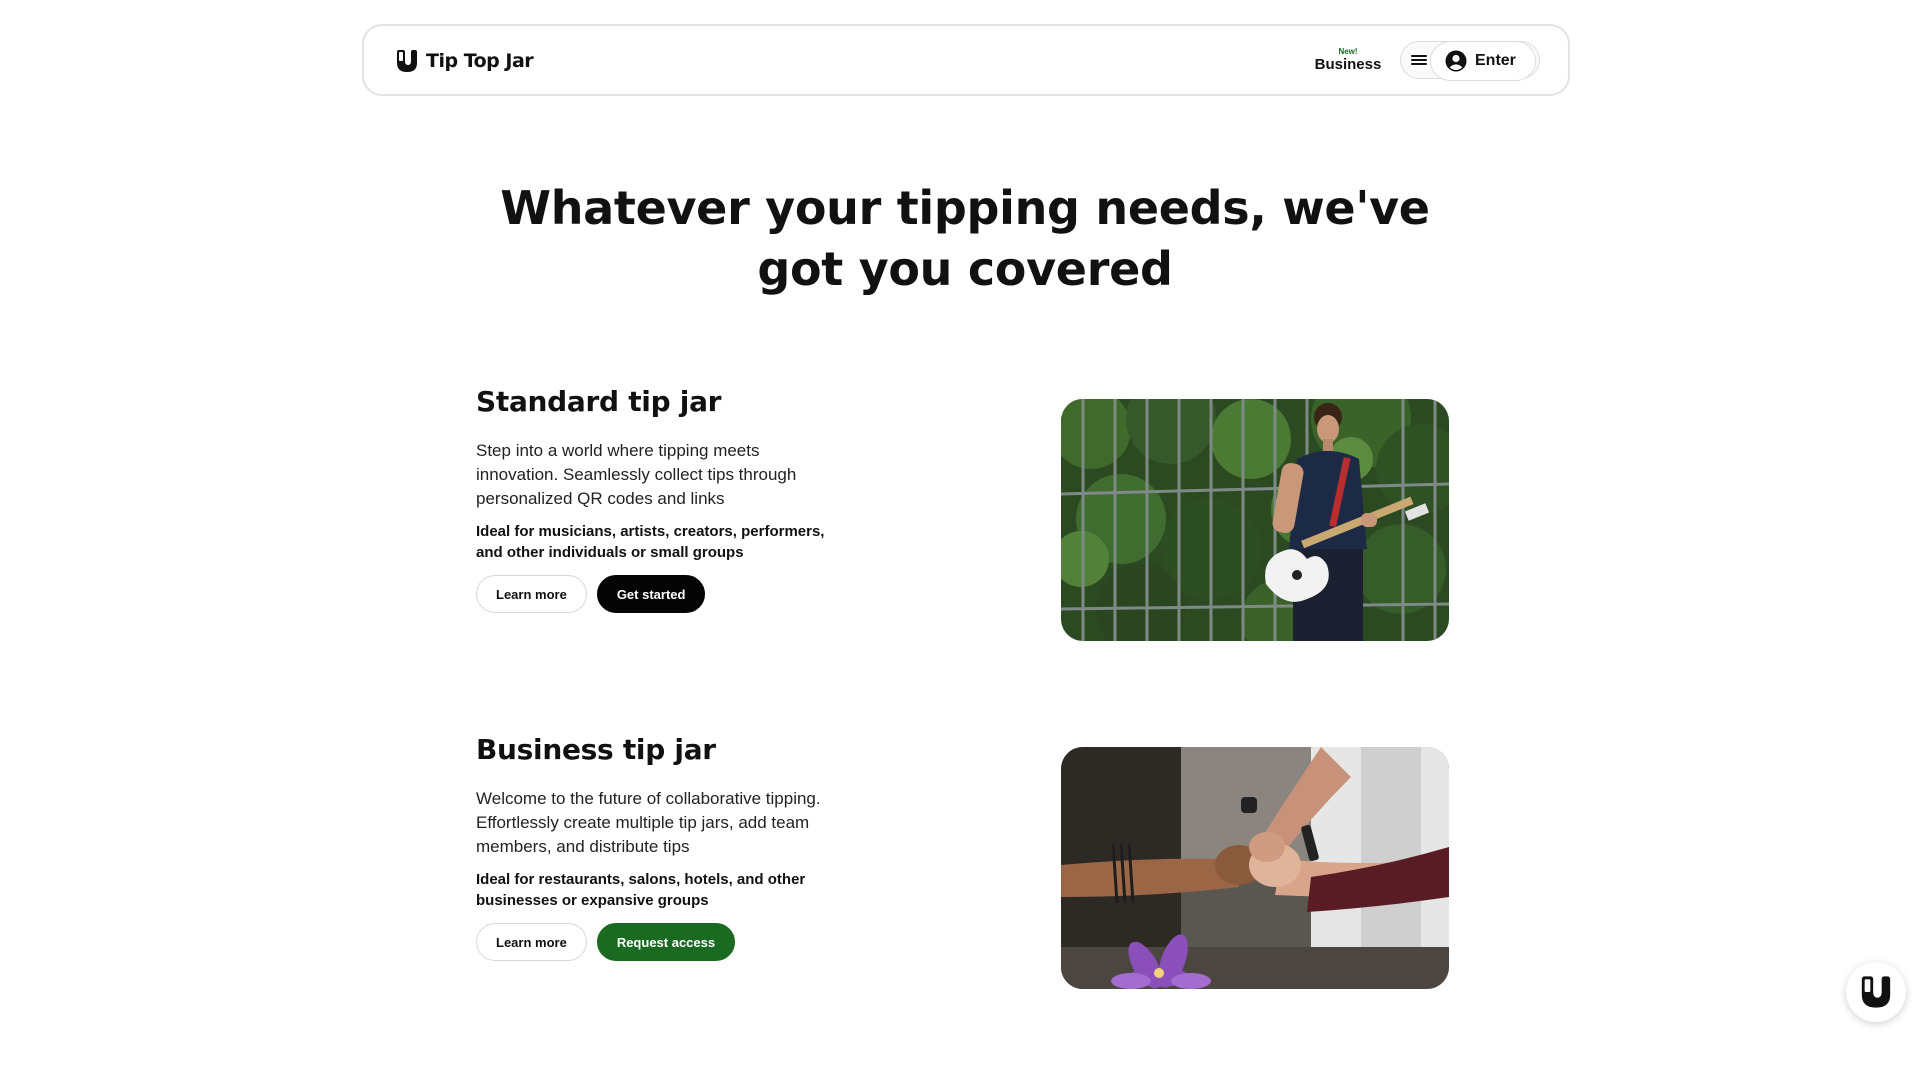  What do you see at coordinates (1495, 60) in the screenshot?
I see `enter-label: Enter` at bounding box center [1495, 60].